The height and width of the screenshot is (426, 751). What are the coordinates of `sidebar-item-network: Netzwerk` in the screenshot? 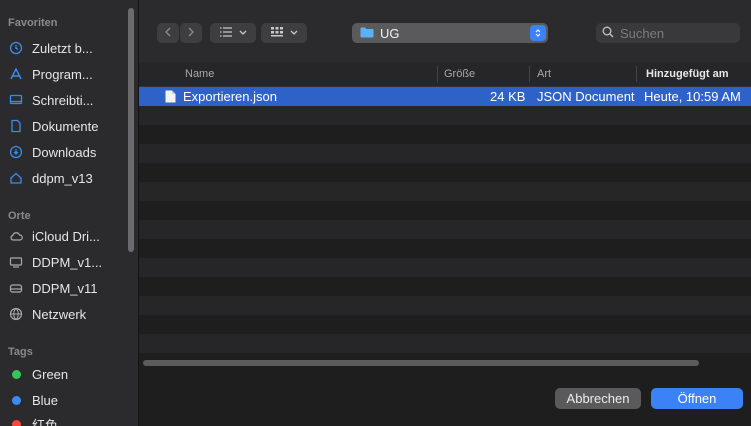 It's located at (65, 314).